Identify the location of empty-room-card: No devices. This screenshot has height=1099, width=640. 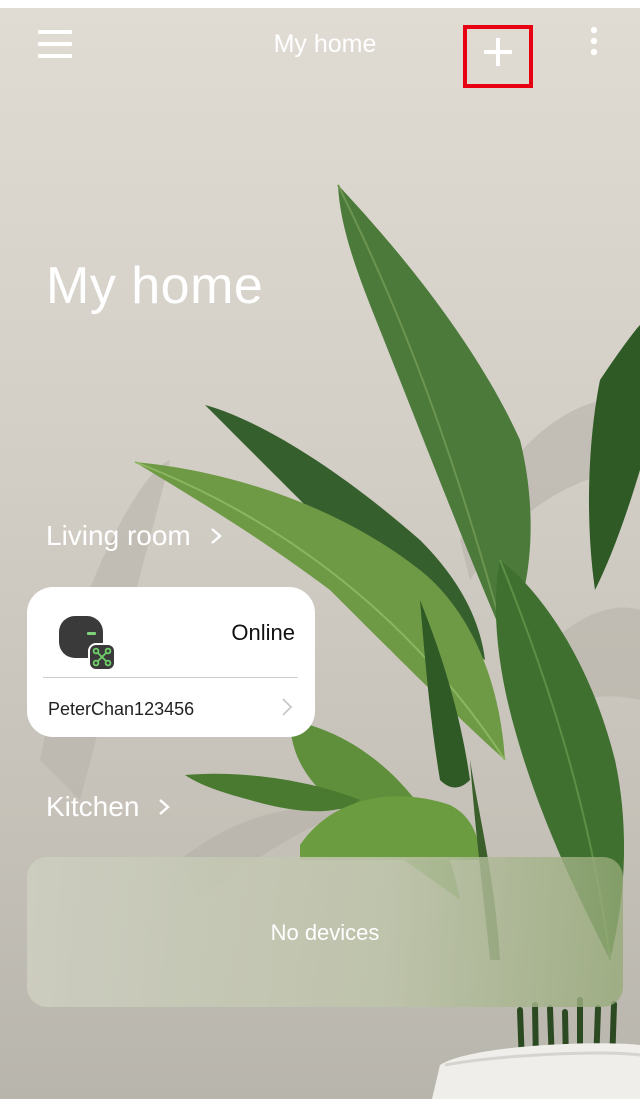
(325, 932).